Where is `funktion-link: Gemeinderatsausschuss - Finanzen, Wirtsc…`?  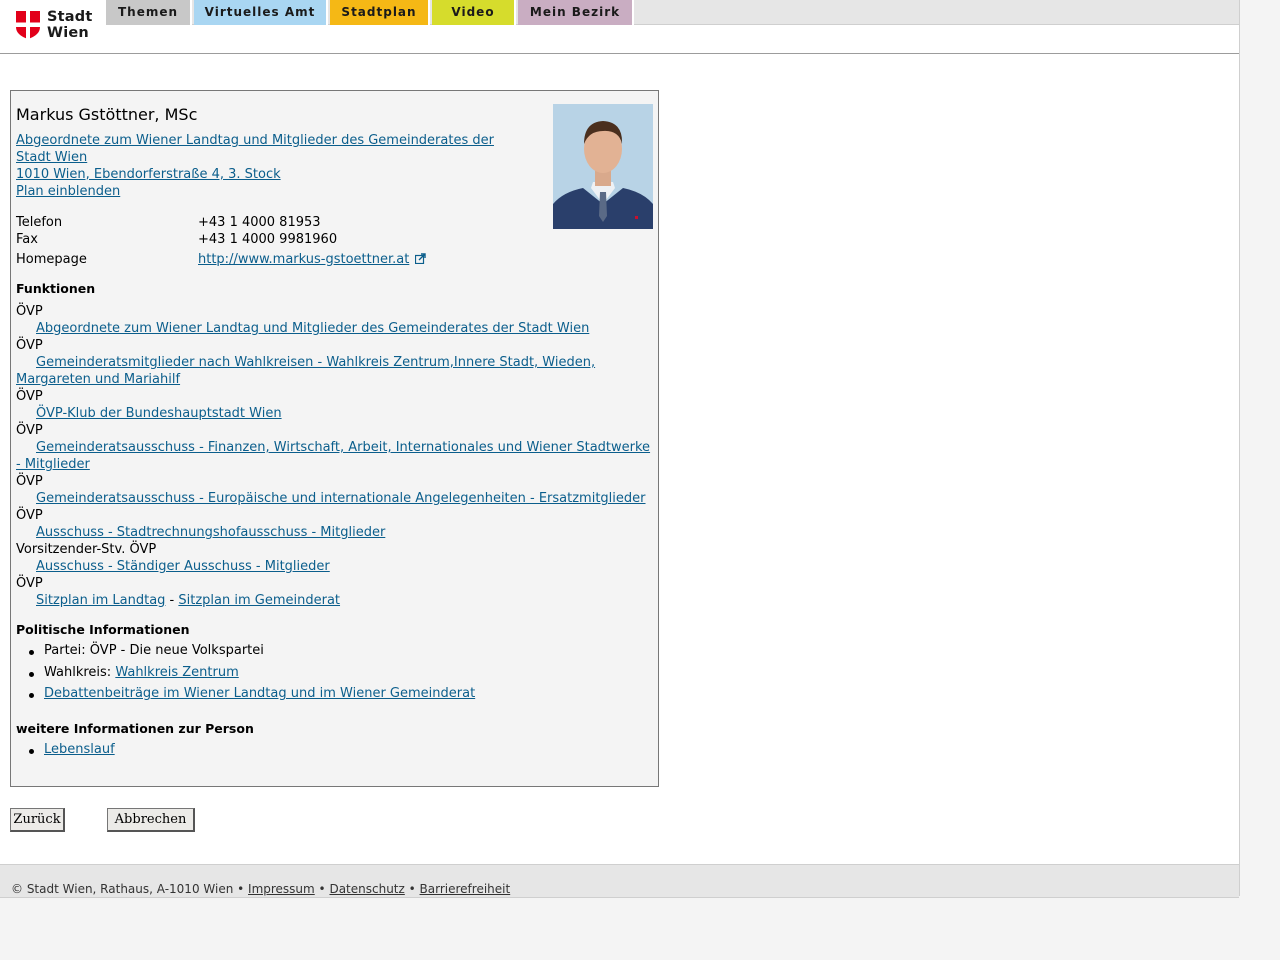 funktion-link: Gemeinderatsausschuss - Finanzen, Wirtsc… is located at coordinates (343, 447).